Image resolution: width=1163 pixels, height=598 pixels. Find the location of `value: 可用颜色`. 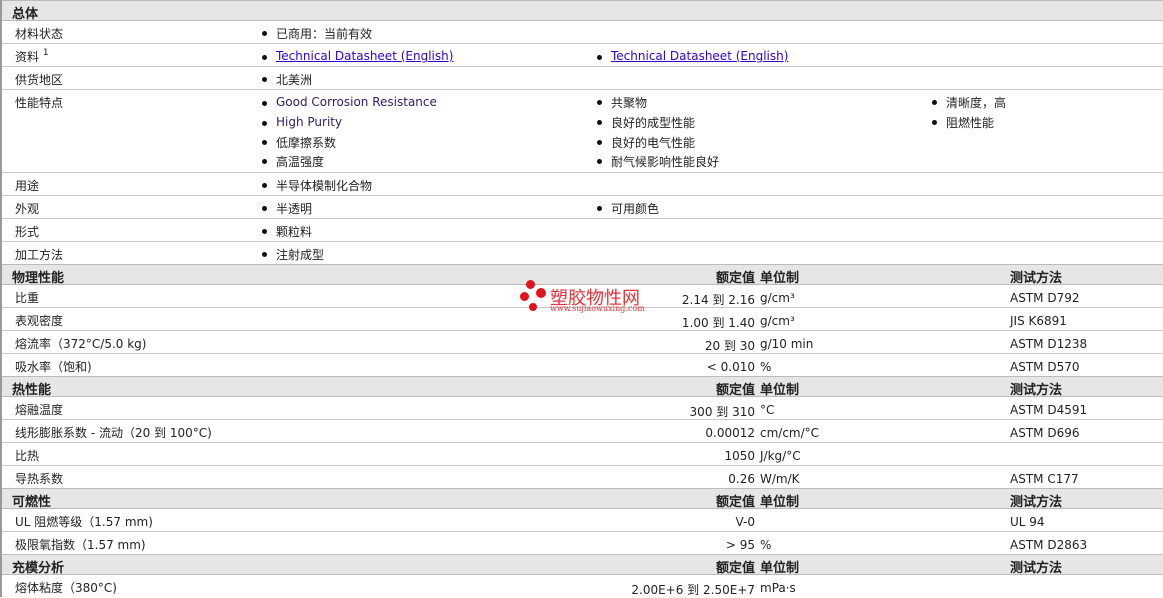

value: 可用颜色 is located at coordinates (628, 208).